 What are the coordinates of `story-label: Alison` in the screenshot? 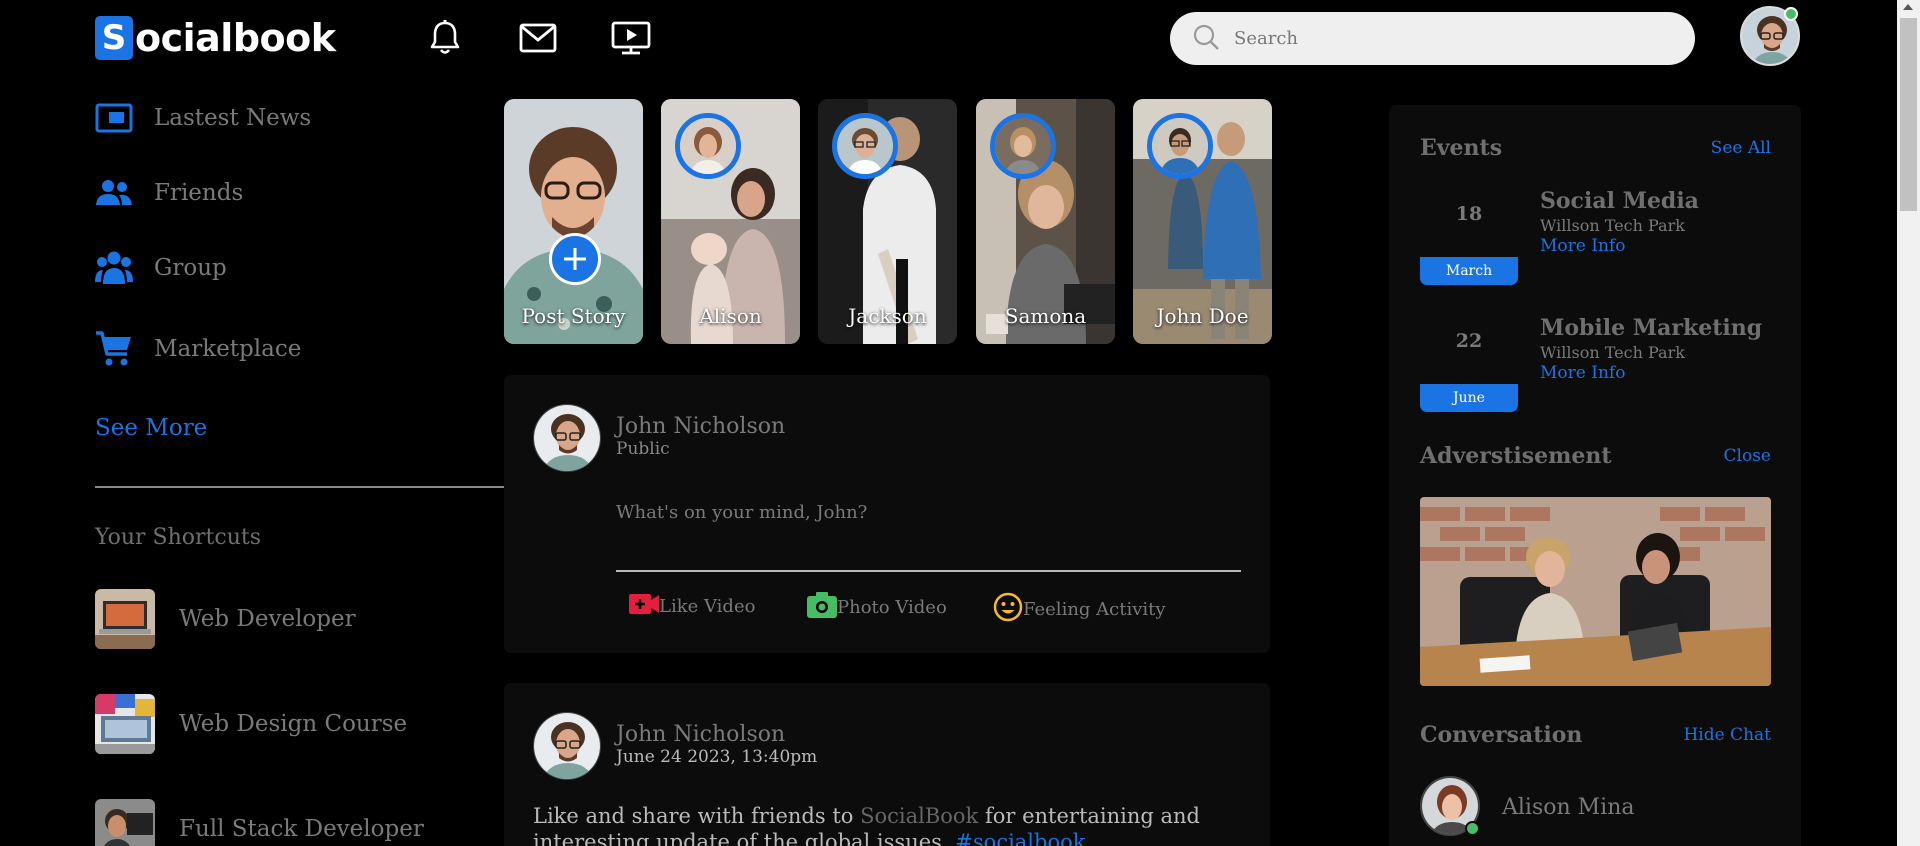 It's located at (730, 316).